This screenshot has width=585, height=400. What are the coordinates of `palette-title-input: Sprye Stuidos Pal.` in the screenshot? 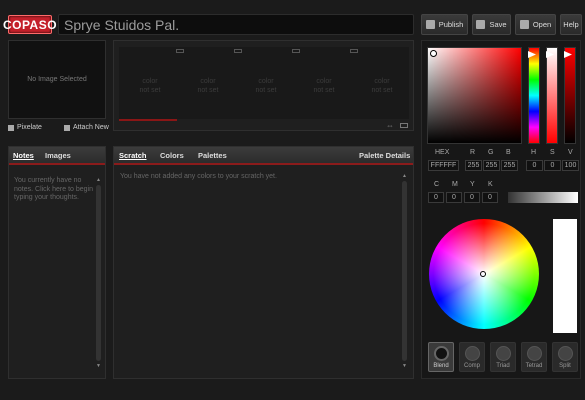 It's located at (236, 24).